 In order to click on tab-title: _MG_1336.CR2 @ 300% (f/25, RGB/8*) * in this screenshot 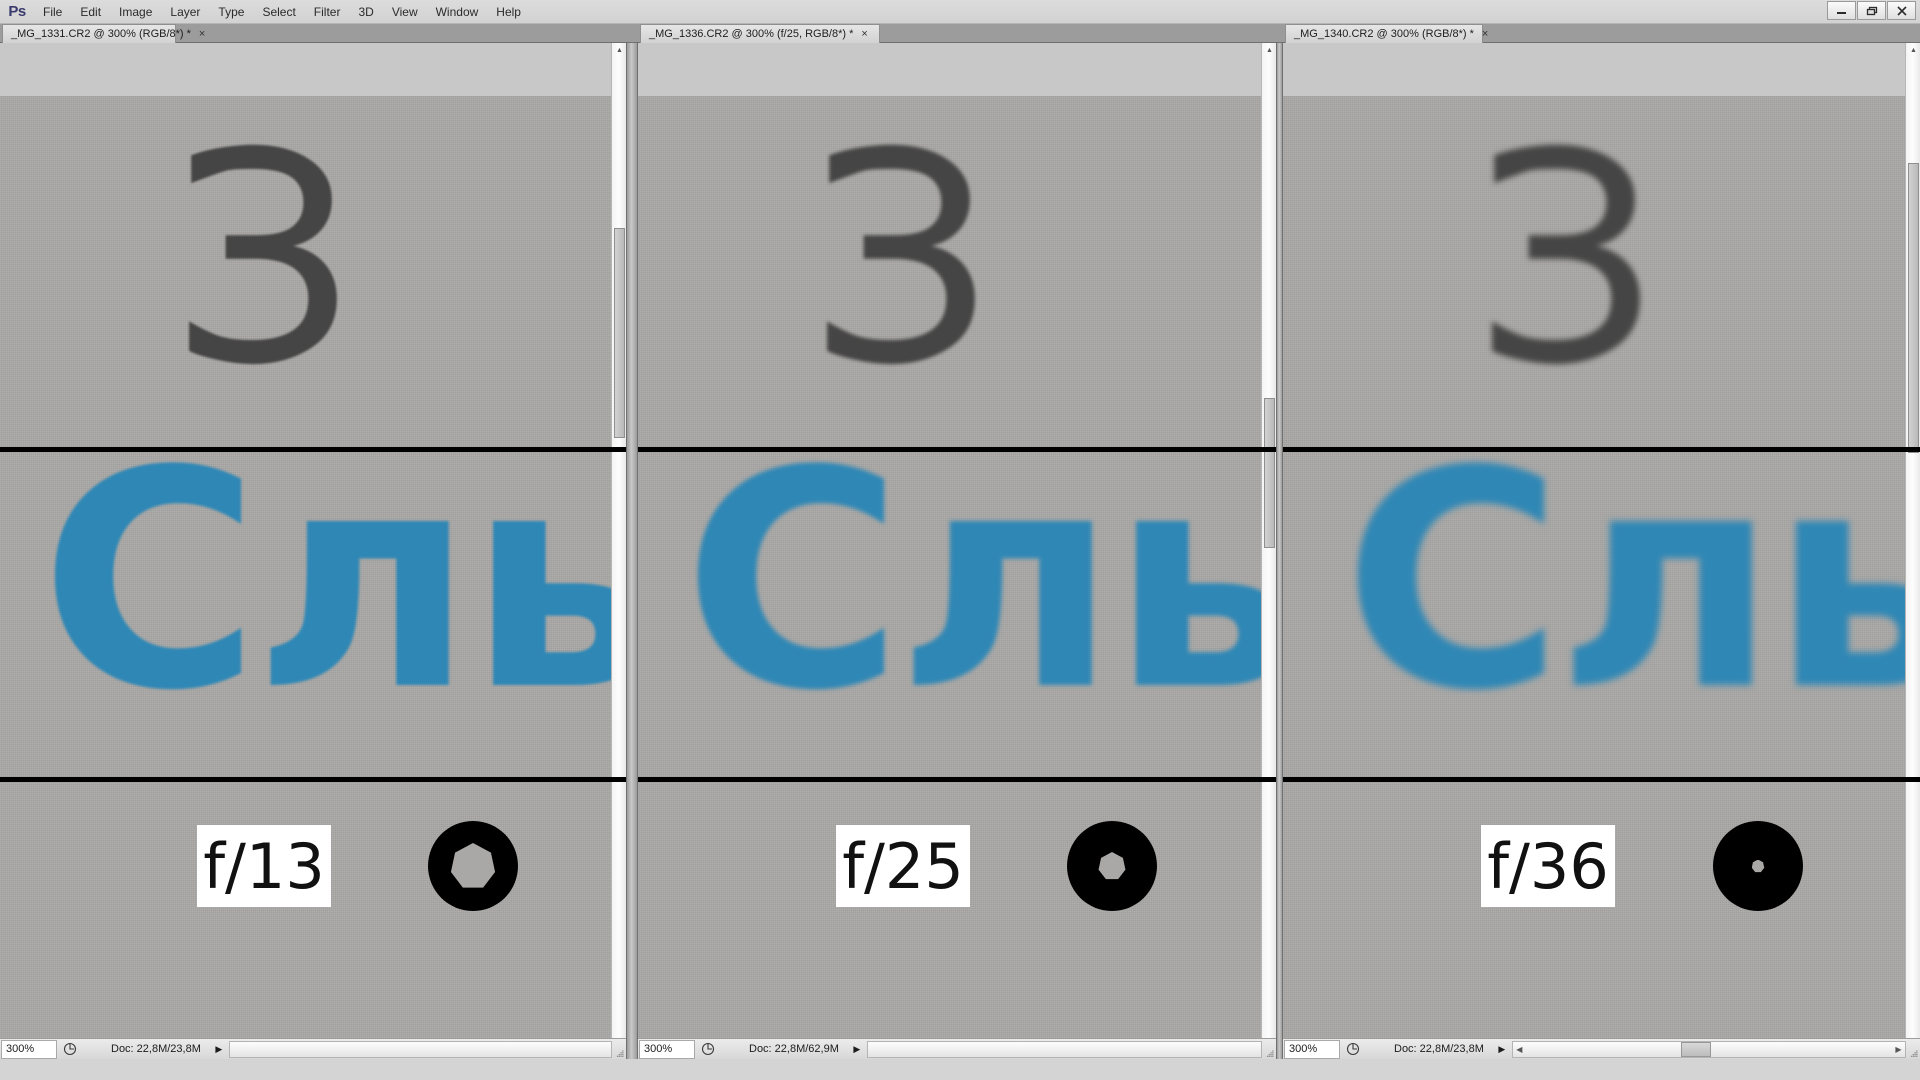, I will do `click(751, 34)`.